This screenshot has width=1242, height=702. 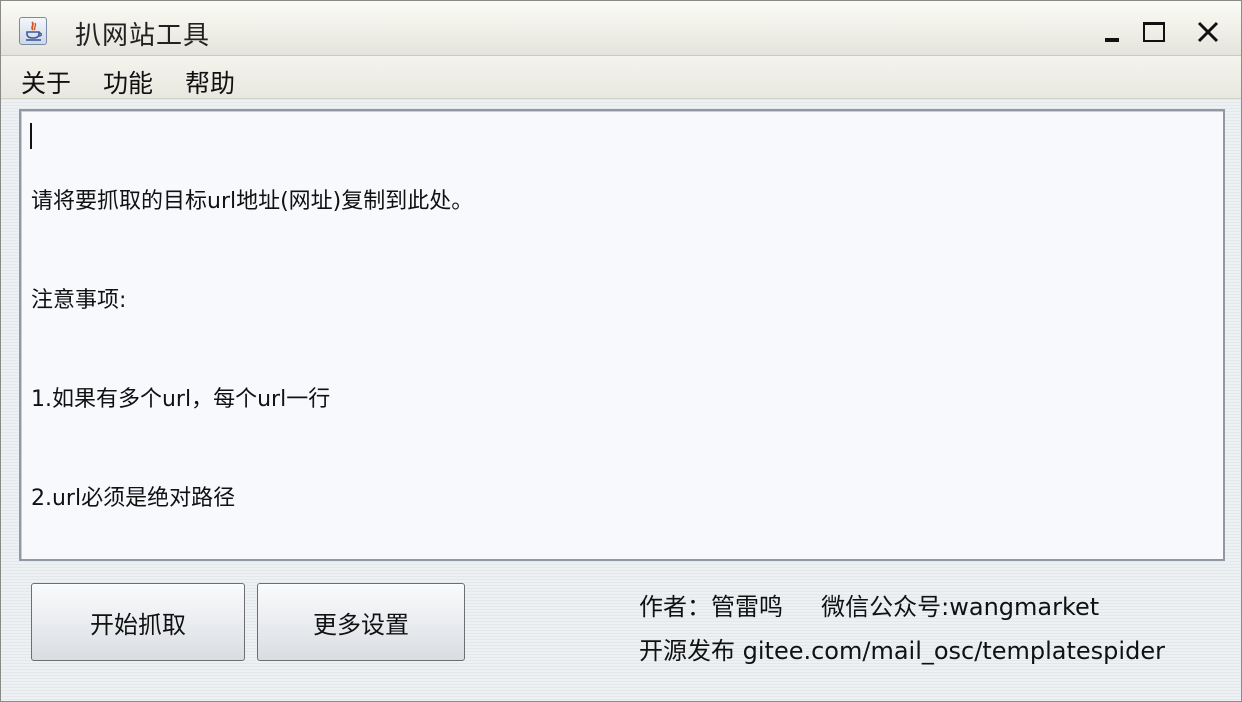 I want to click on menu-functions: 功能, so click(x=128, y=82).